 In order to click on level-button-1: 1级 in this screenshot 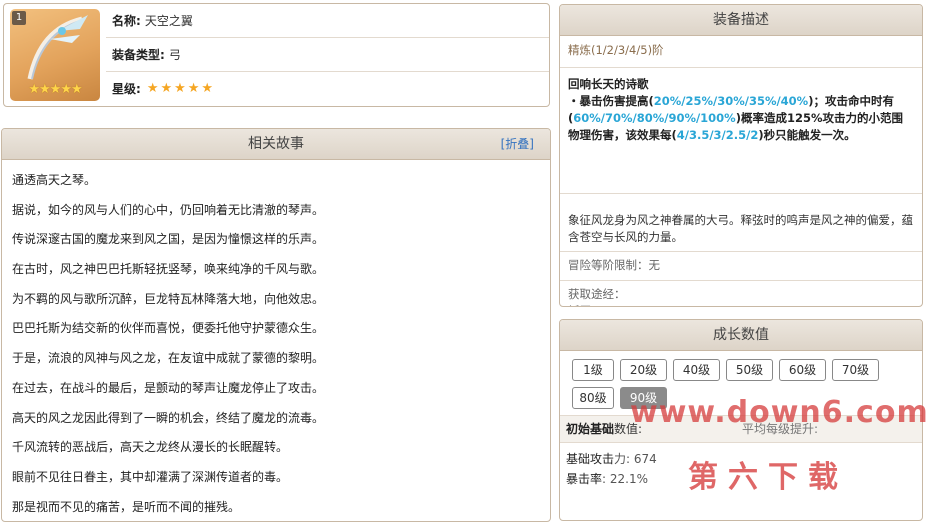, I will do `click(593, 370)`.